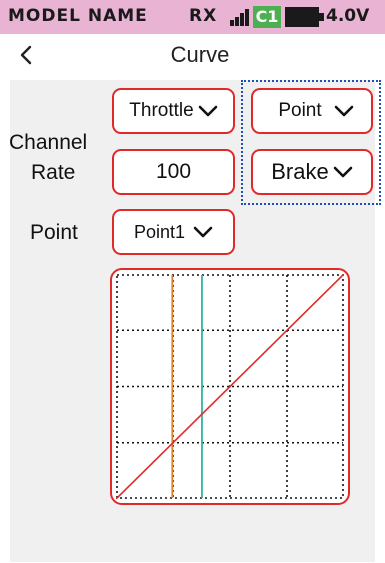  What do you see at coordinates (53, 172) in the screenshot?
I see `rate-label: Rate` at bounding box center [53, 172].